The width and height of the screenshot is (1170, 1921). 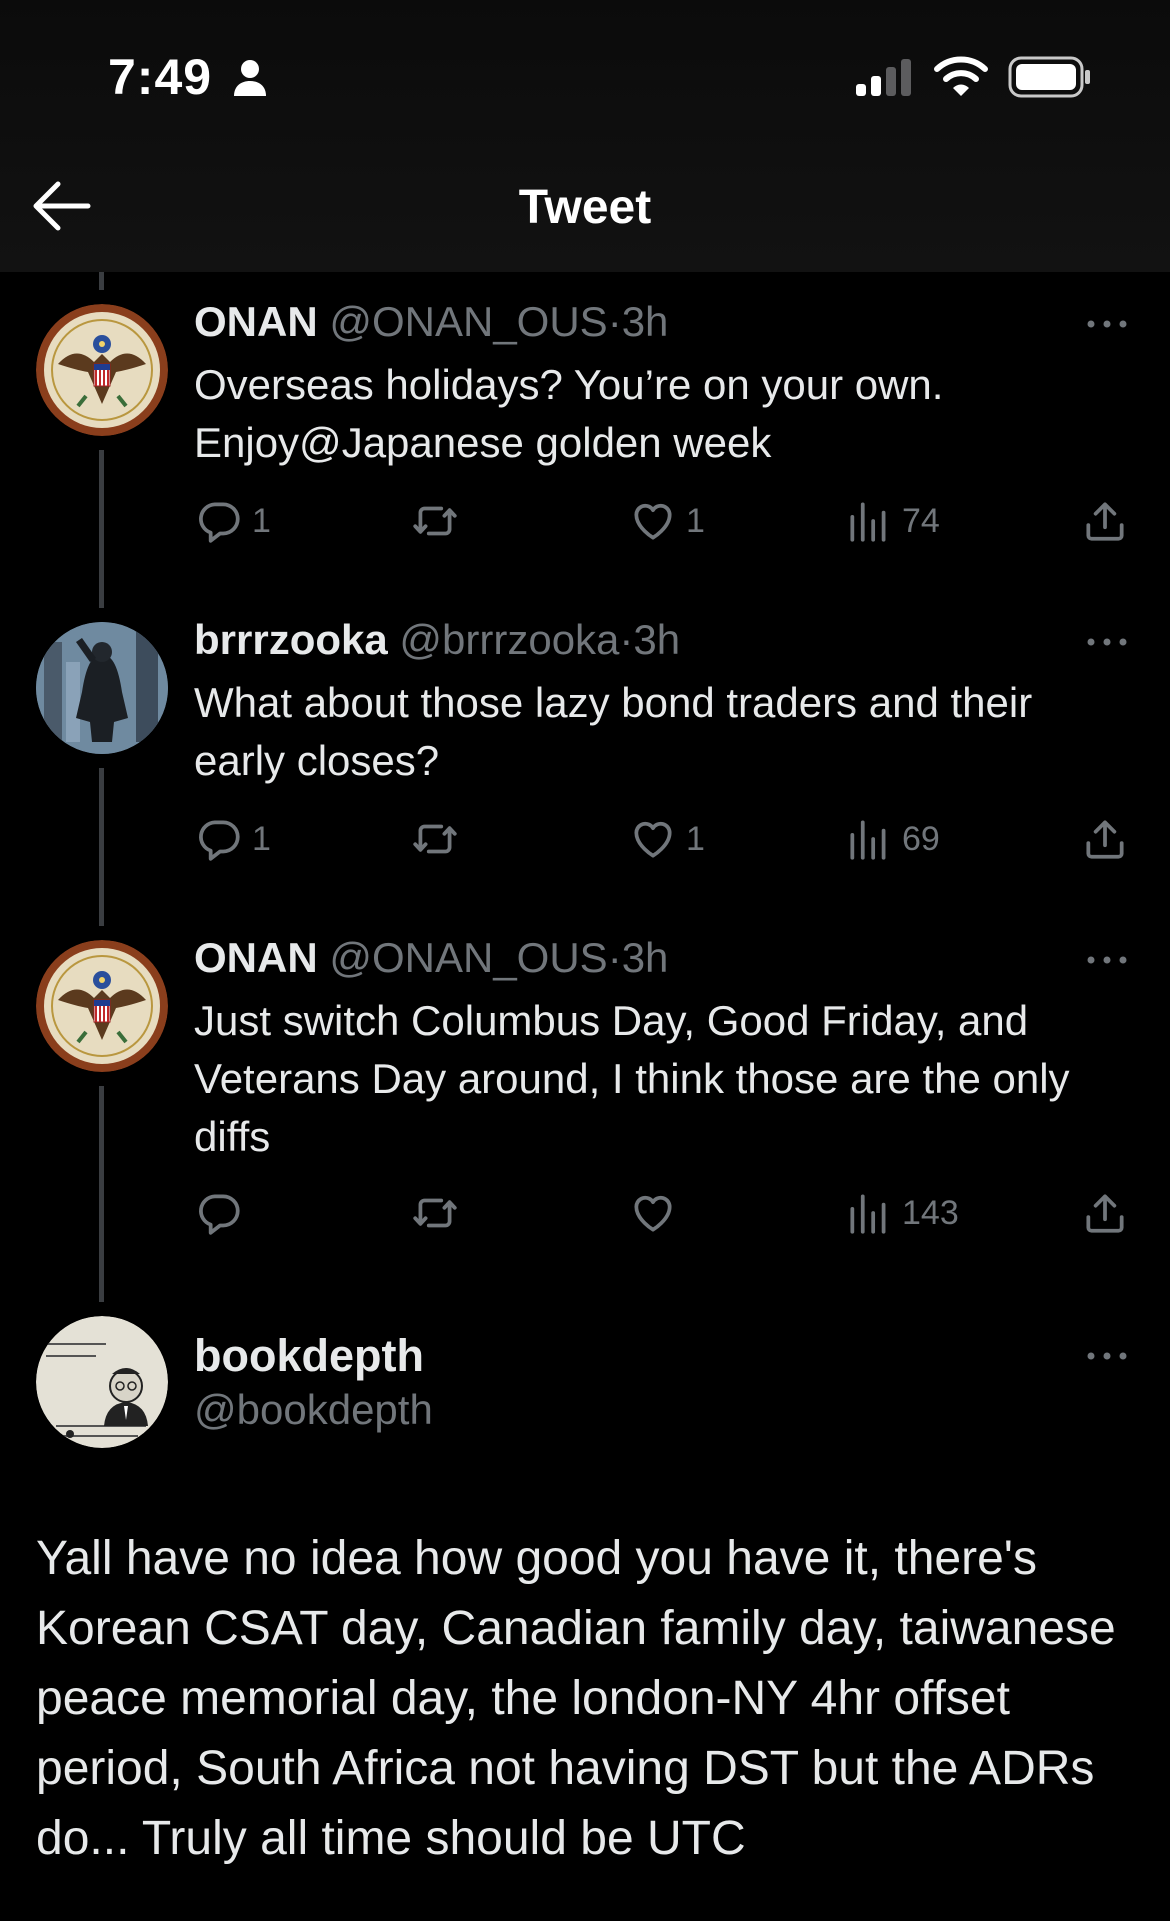 I want to click on tweet-header: brrrzooka @brrrzooka·3h, so click(x=437, y=640).